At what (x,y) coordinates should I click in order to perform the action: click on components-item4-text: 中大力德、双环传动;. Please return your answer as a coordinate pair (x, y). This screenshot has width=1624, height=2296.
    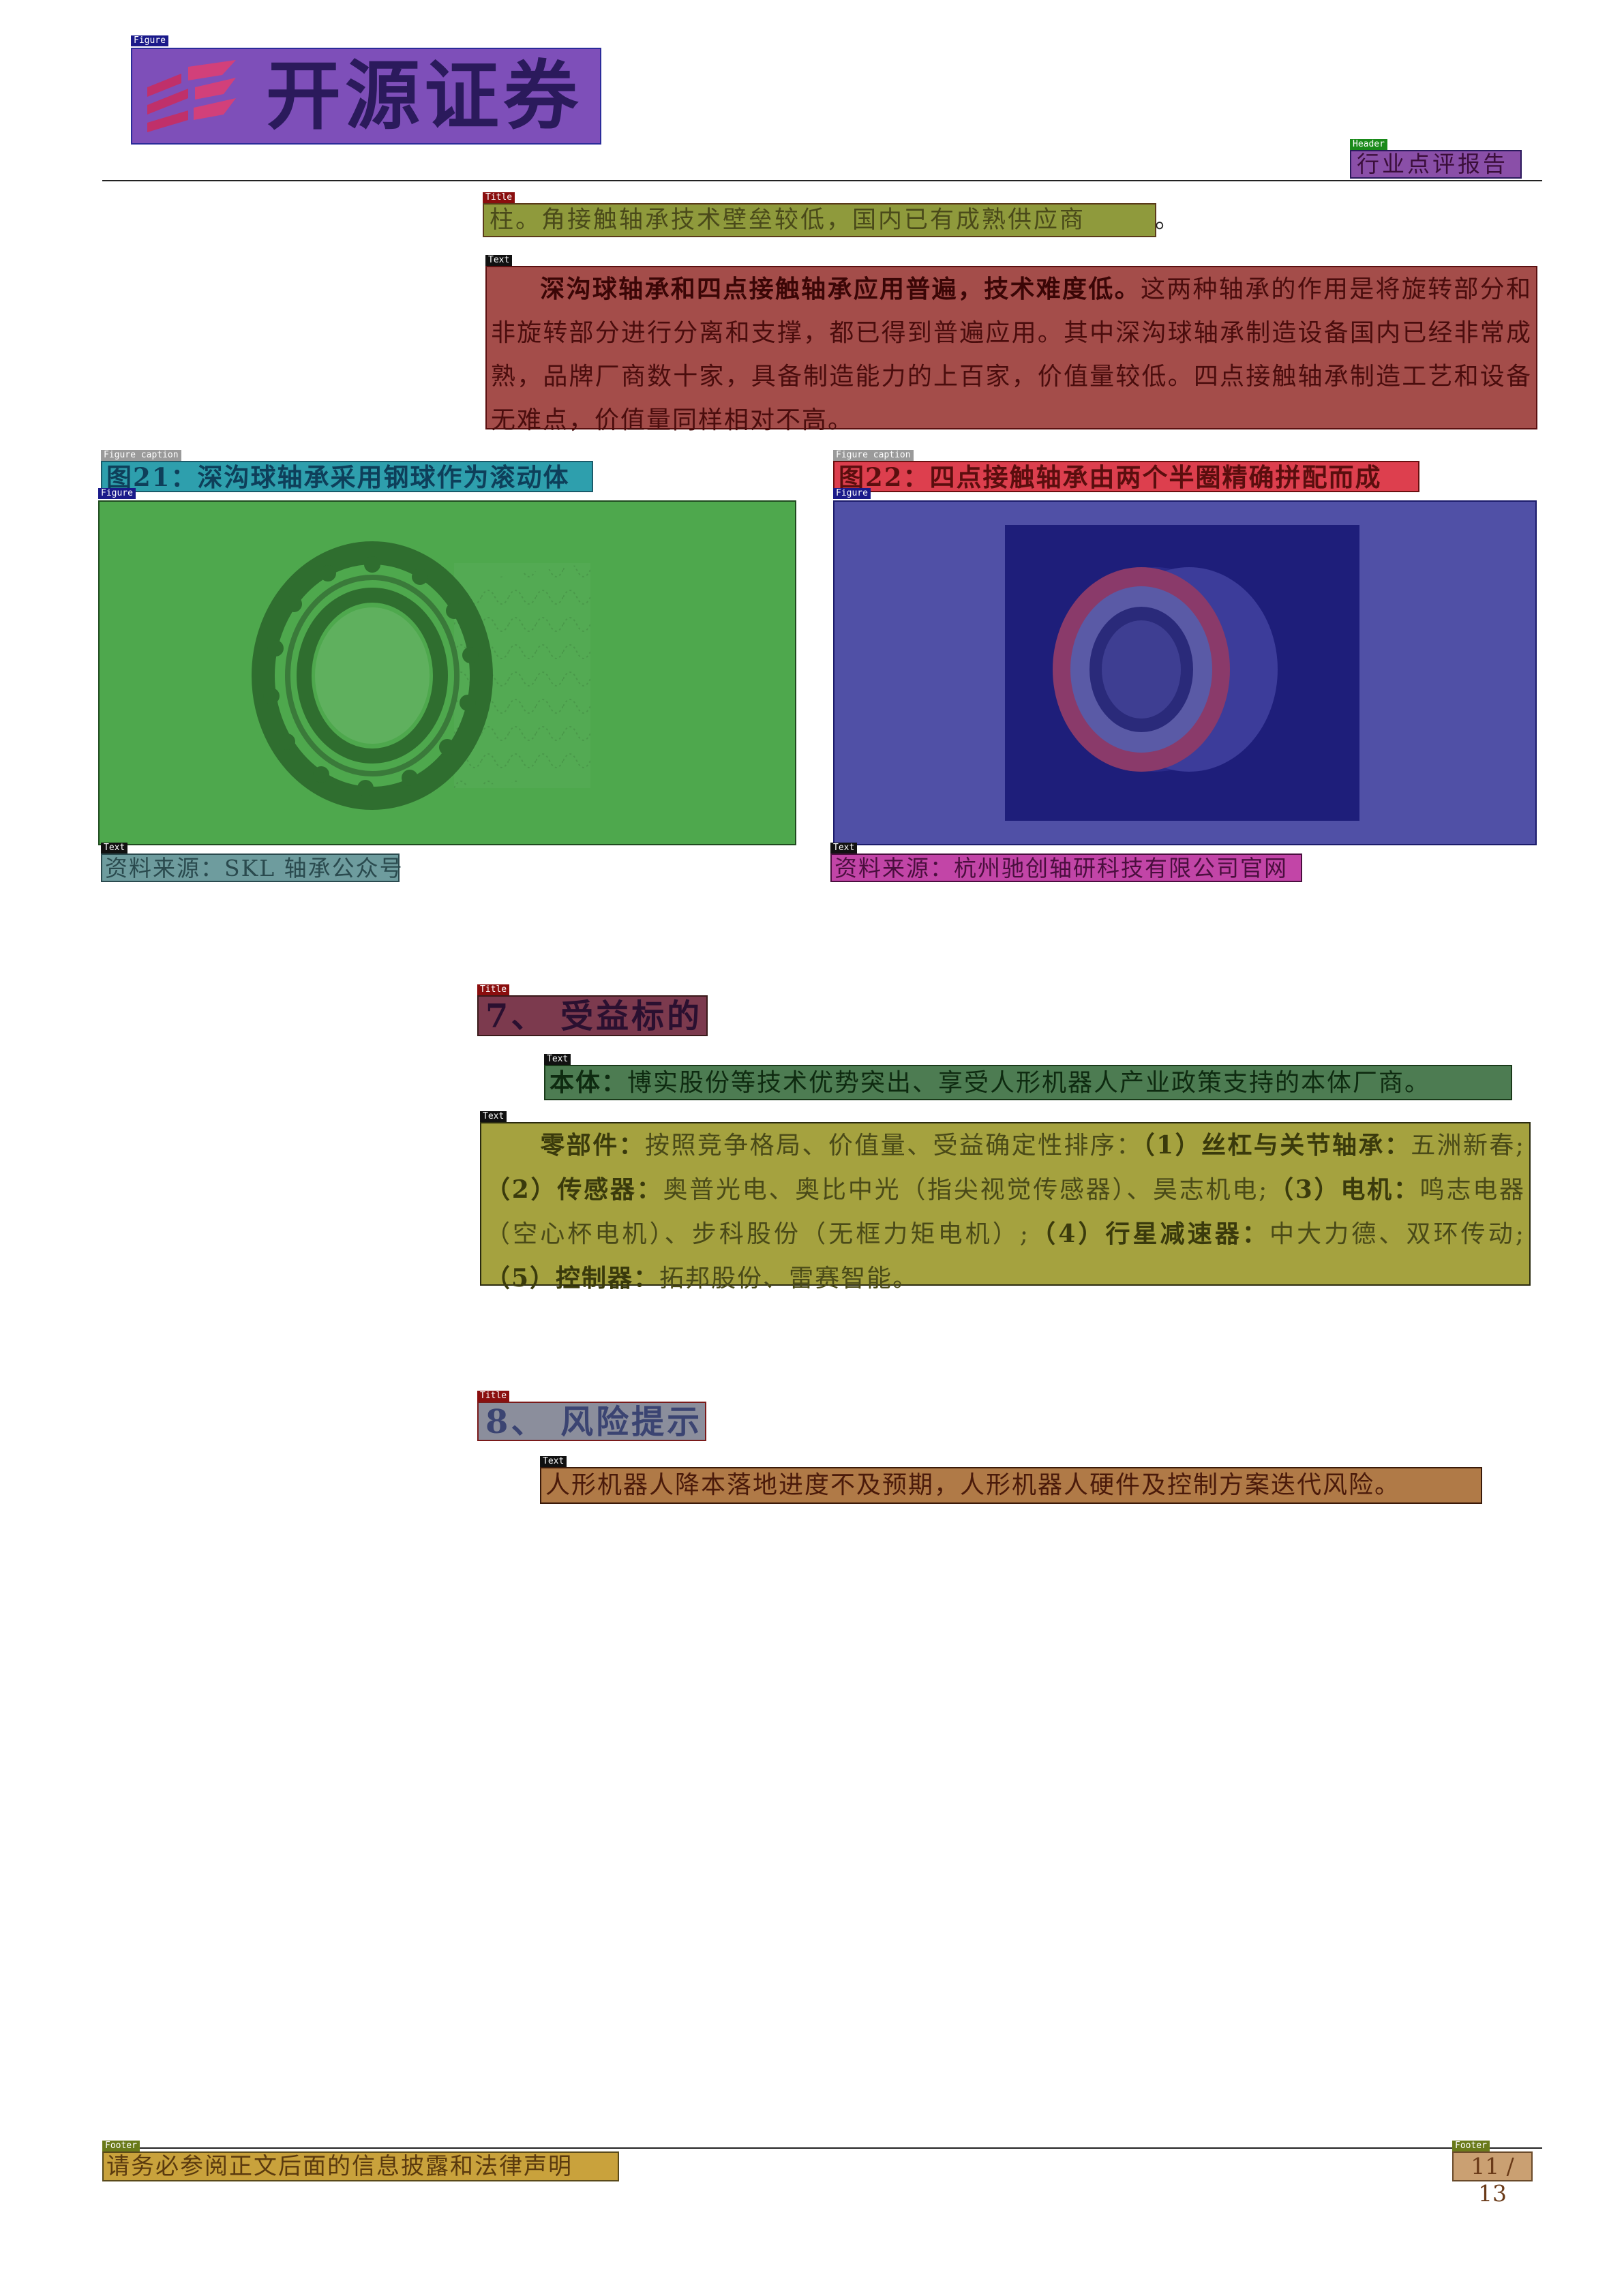
    Looking at the image, I should click on (1397, 1234).